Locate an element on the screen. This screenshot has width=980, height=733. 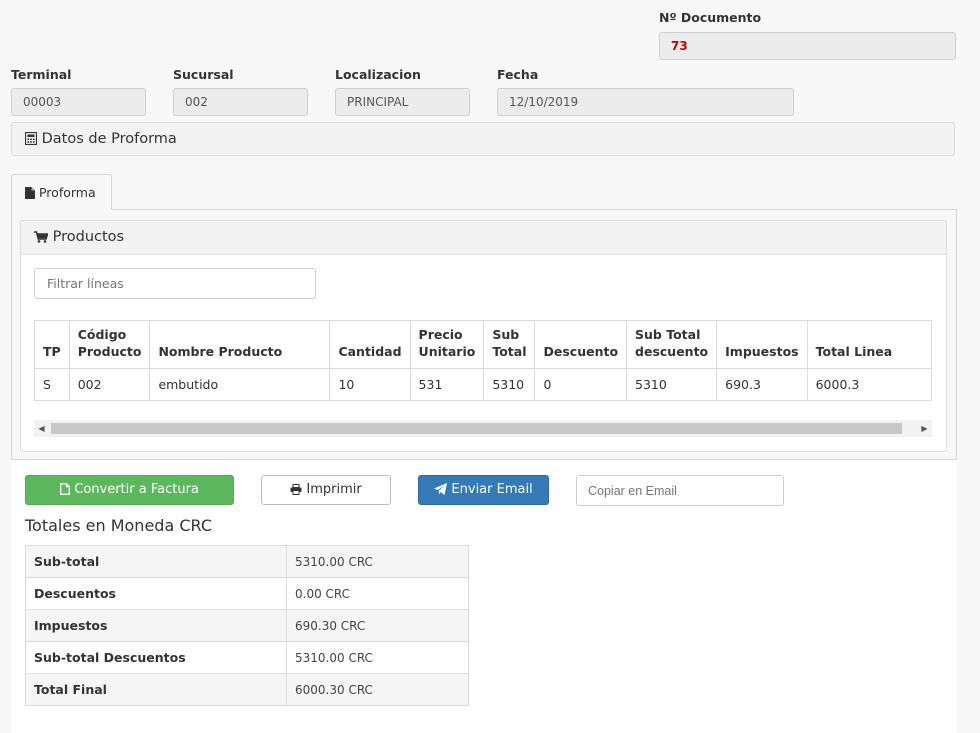
cell-descuento: 0 is located at coordinates (581, 384).